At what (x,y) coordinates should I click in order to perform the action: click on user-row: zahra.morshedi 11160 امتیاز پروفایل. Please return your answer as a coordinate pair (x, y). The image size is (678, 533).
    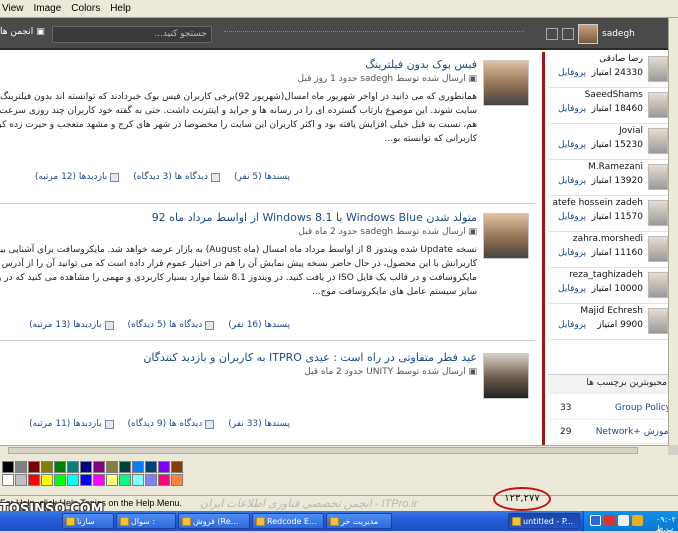
    Looking at the image, I should click on (608, 250).